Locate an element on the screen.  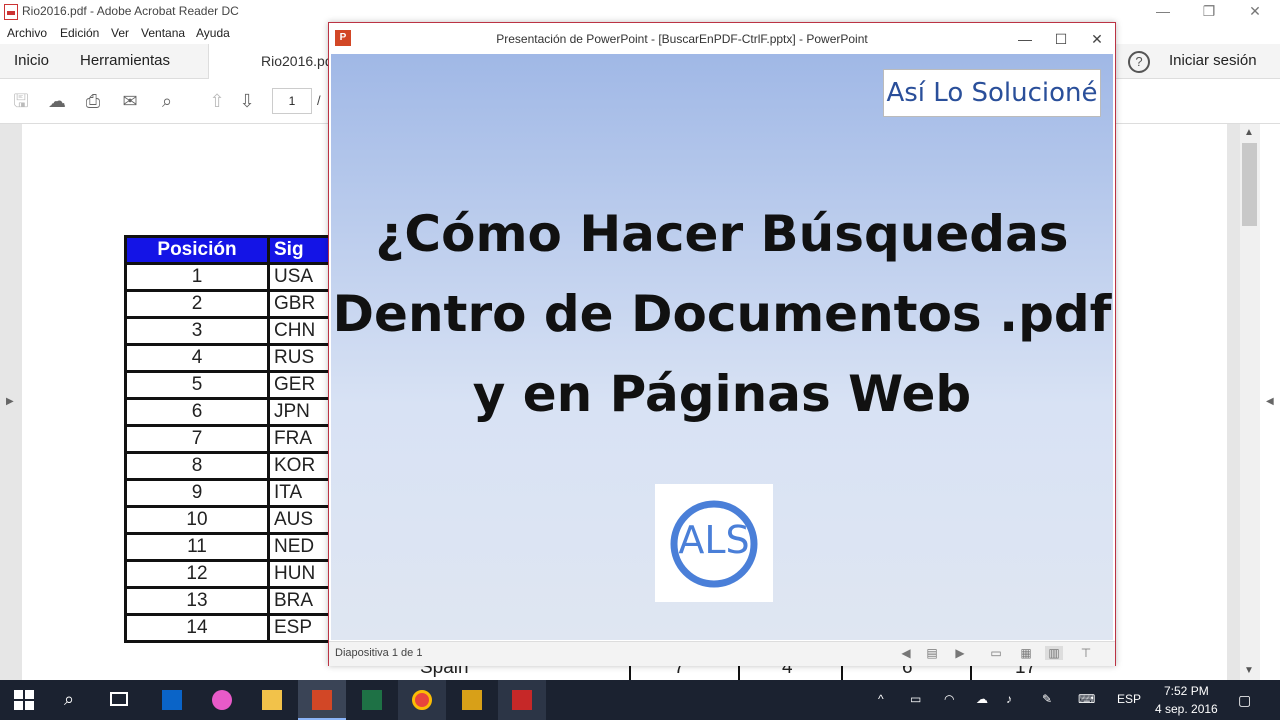
taskbar-explorer is located at coordinates (272, 700).